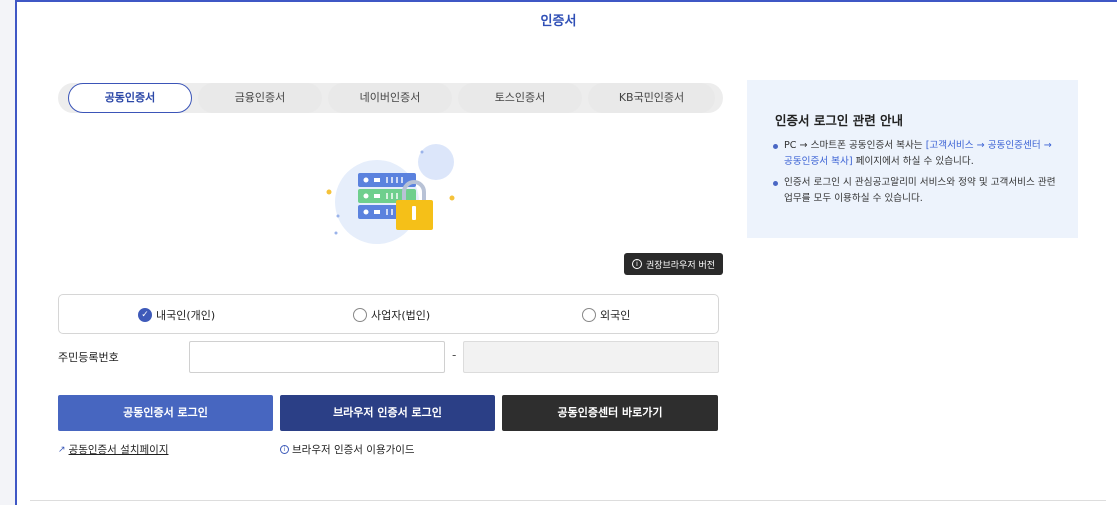 The image size is (1117, 505). I want to click on resident-number-label: 주민등록번호, so click(88, 357).